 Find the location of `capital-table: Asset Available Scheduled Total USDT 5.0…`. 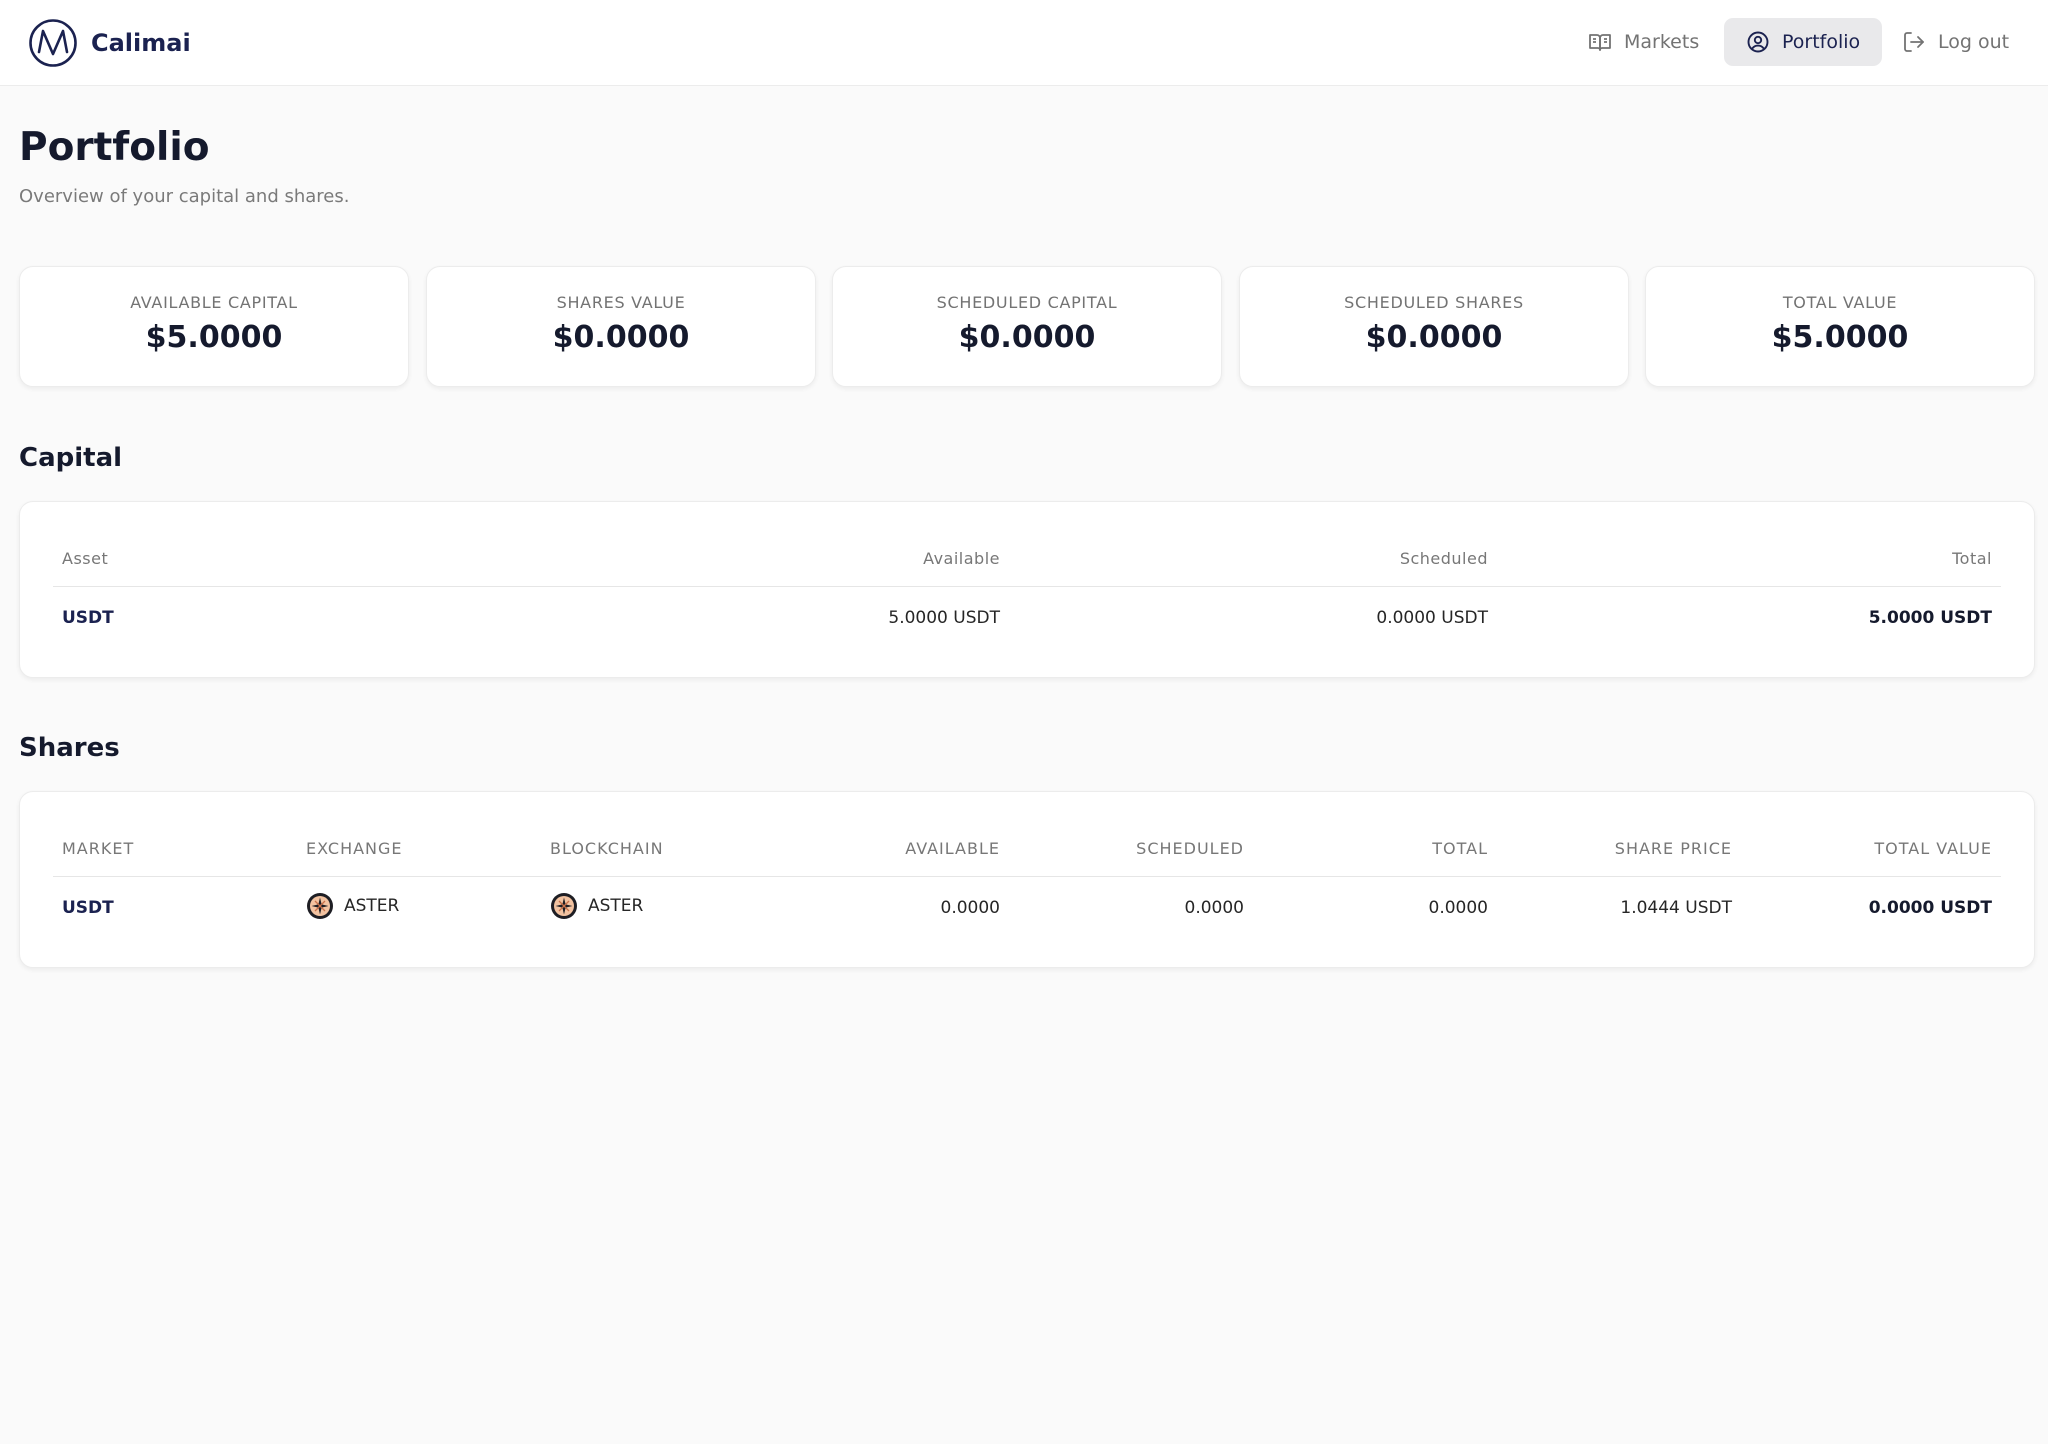

capital-table: Asset Available Scheduled Total USDT 5.0… is located at coordinates (1027, 589).